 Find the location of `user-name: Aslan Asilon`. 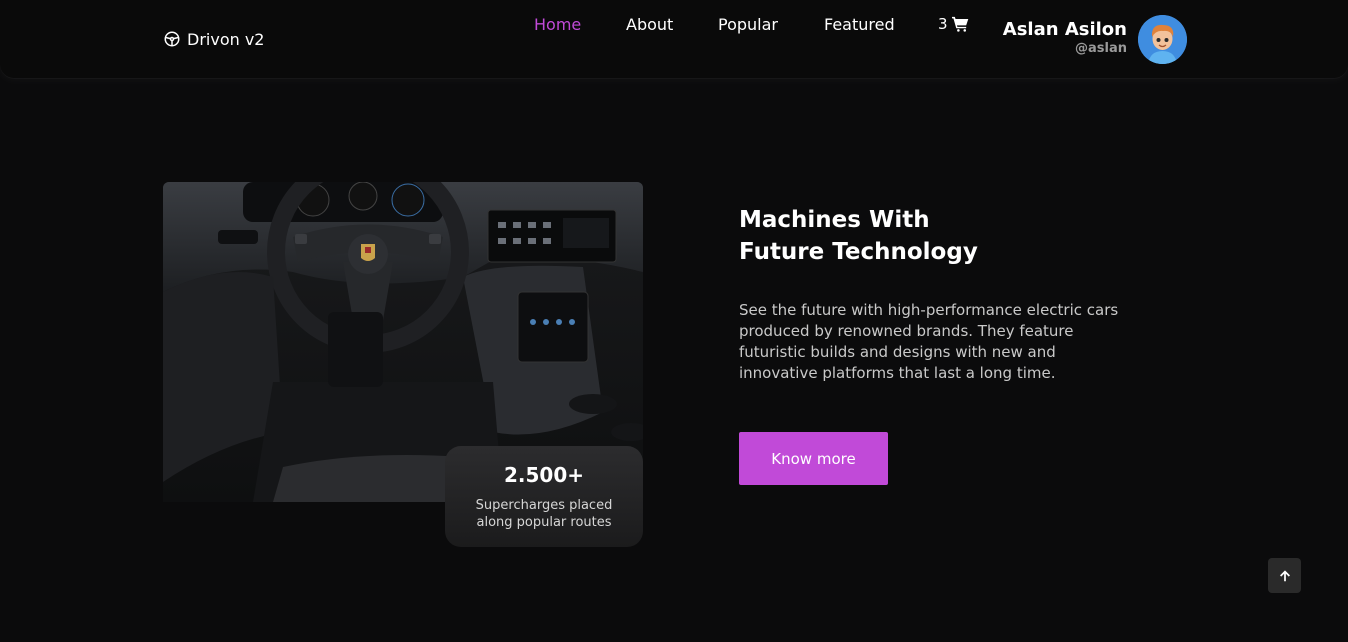

user-name: Aslan Asilon is located at coordinates (1064, 29).